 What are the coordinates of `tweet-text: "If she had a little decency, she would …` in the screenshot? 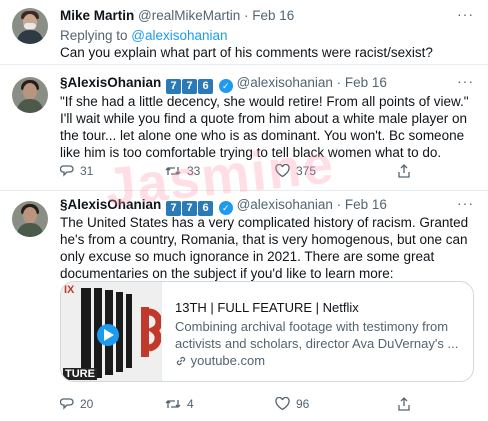 It's located at (264, 127).